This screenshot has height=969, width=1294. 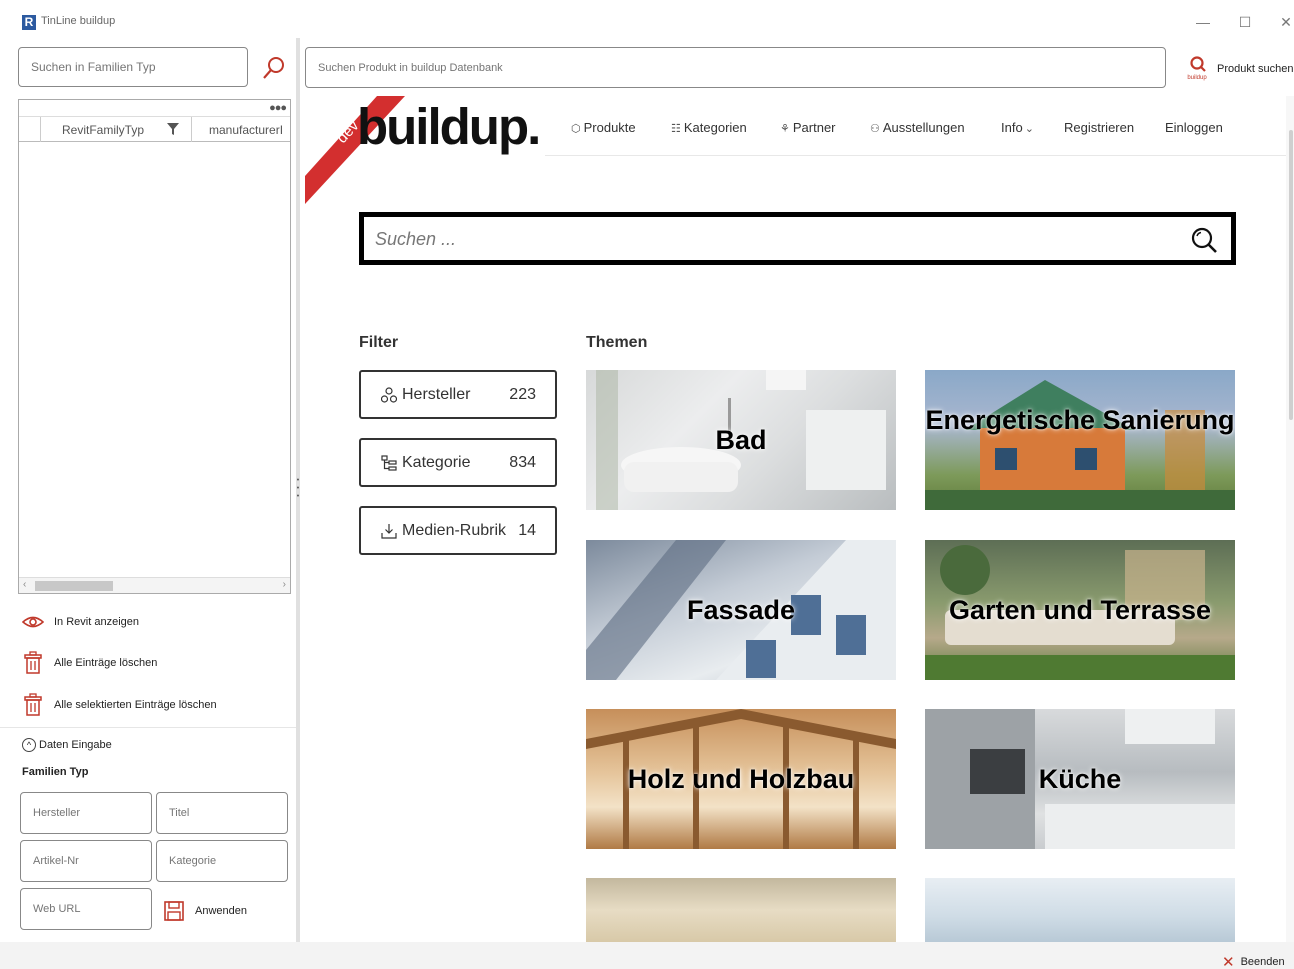 I want to click on theme-label-kueche: Küche, so click(x=1080, y=779).